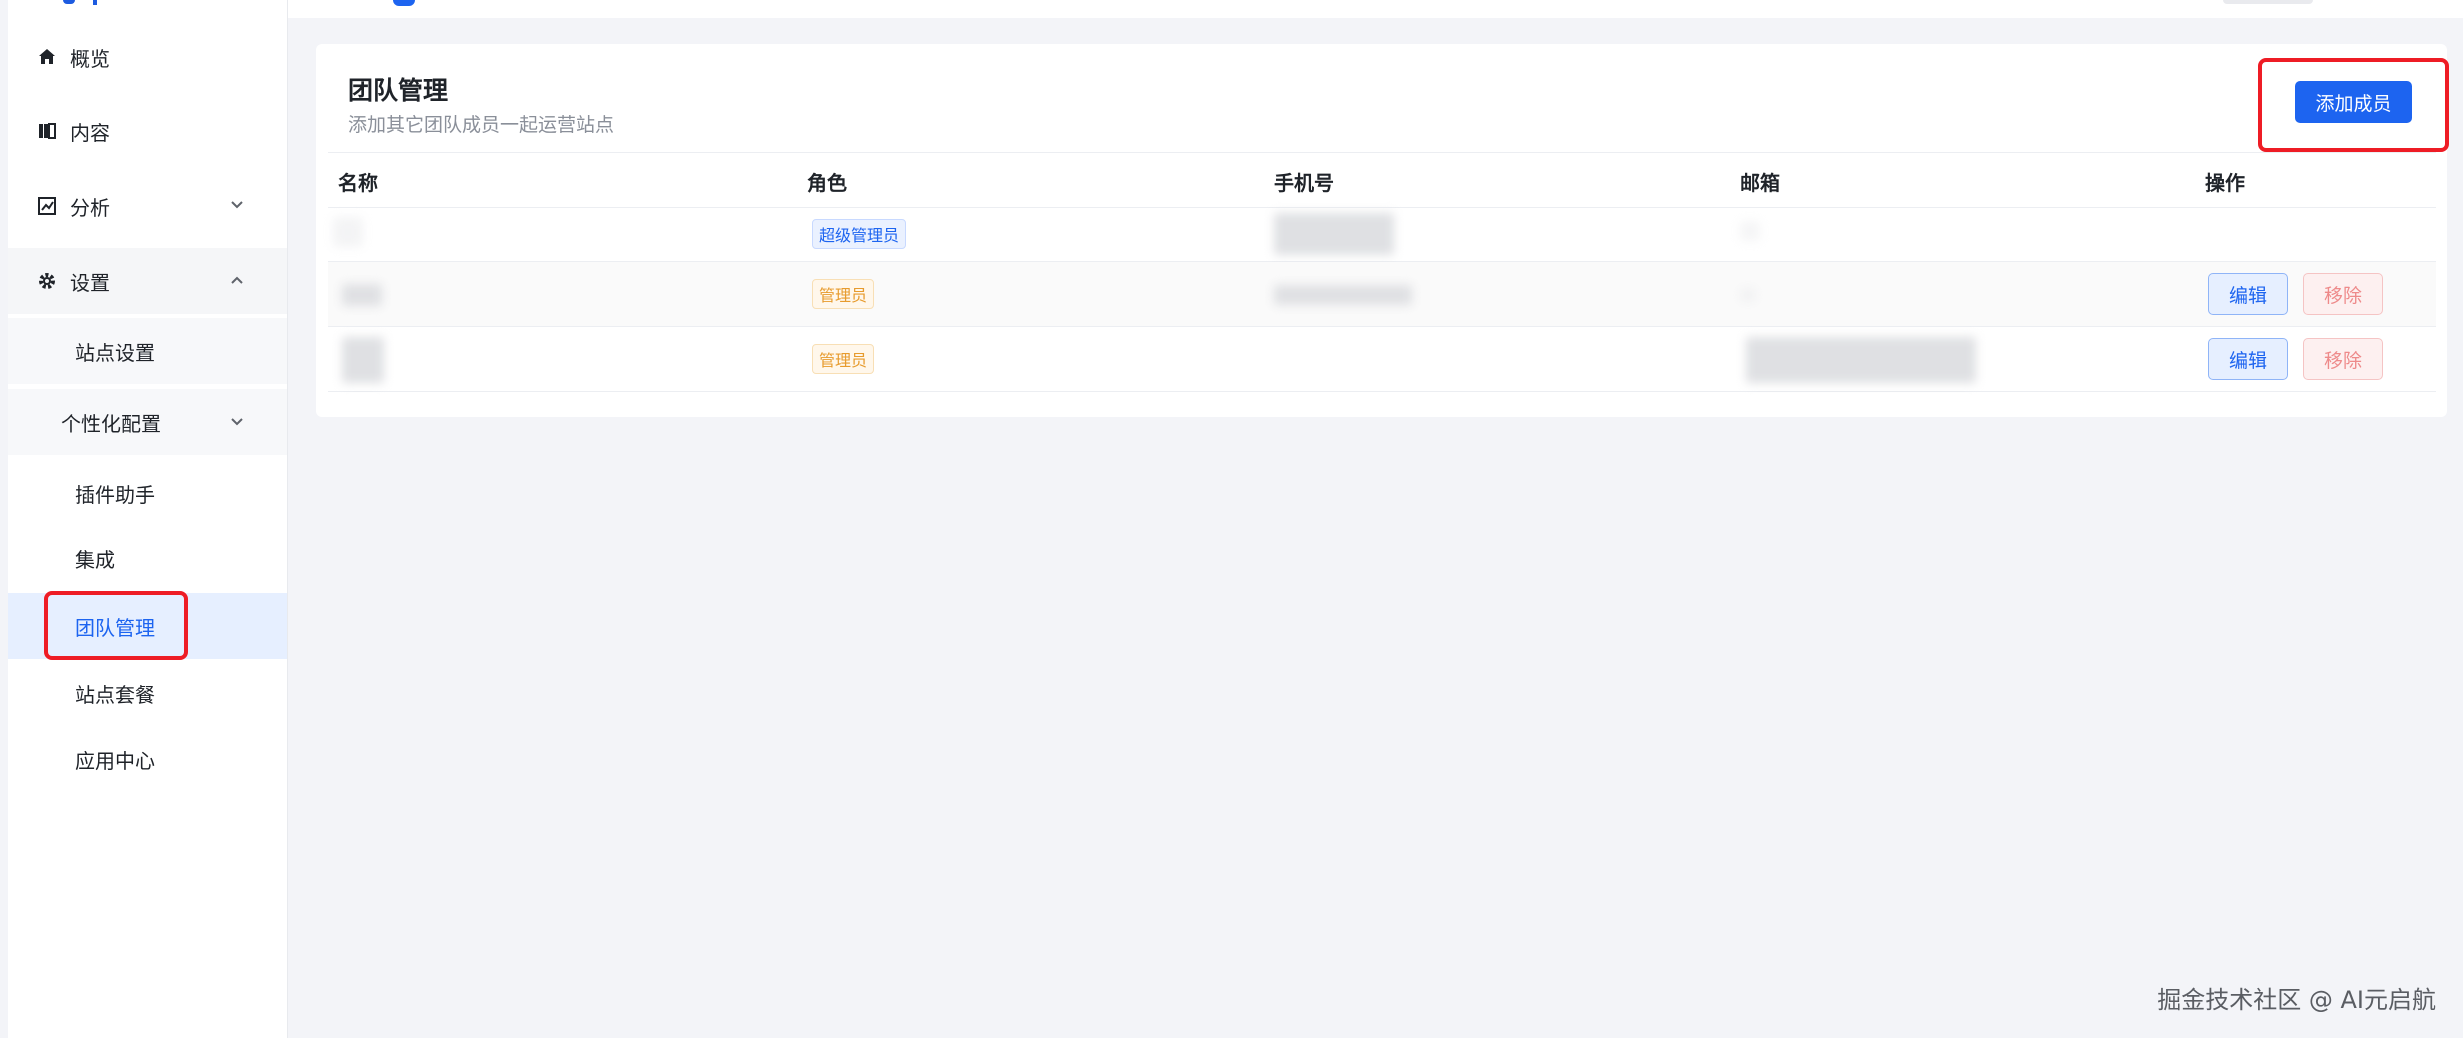 The height and width of the screenshot is (1038, 2463). I want to click on table-header: 名称 角色 手机号 邮箱 操作, so click(1382, 180).